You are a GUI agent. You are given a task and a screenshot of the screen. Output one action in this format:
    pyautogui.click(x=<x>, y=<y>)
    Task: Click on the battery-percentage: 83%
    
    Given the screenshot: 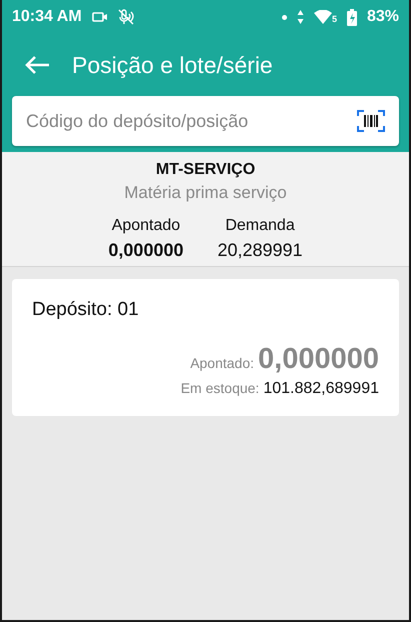 What is the action you would take?
    pyautogui.click(x=382, y=17)
    